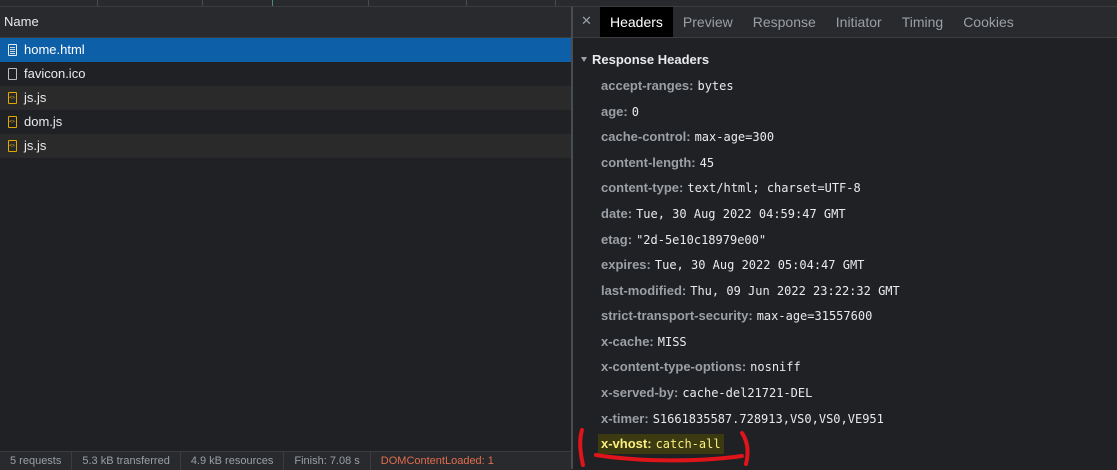 Image resolution: width=1117 pixels, height=470 pixels. Describe the element at coordinates (988, 22) in the screenshot. I see `tab-cookies: Cookies` at that location.